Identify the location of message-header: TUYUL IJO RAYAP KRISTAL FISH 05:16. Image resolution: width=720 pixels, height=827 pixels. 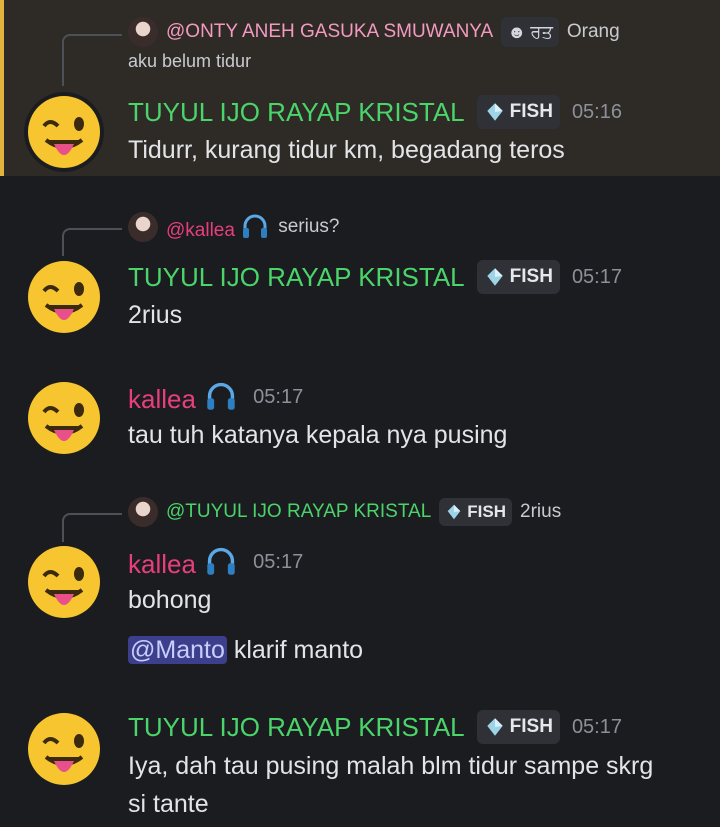
(375, 112).